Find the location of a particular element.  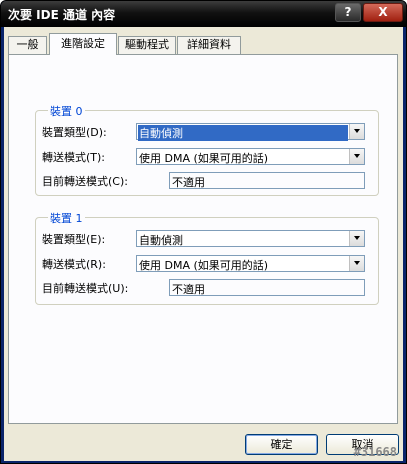

window-title: 次要 IDE 通道 內容 is located at coordinates (62, 15).